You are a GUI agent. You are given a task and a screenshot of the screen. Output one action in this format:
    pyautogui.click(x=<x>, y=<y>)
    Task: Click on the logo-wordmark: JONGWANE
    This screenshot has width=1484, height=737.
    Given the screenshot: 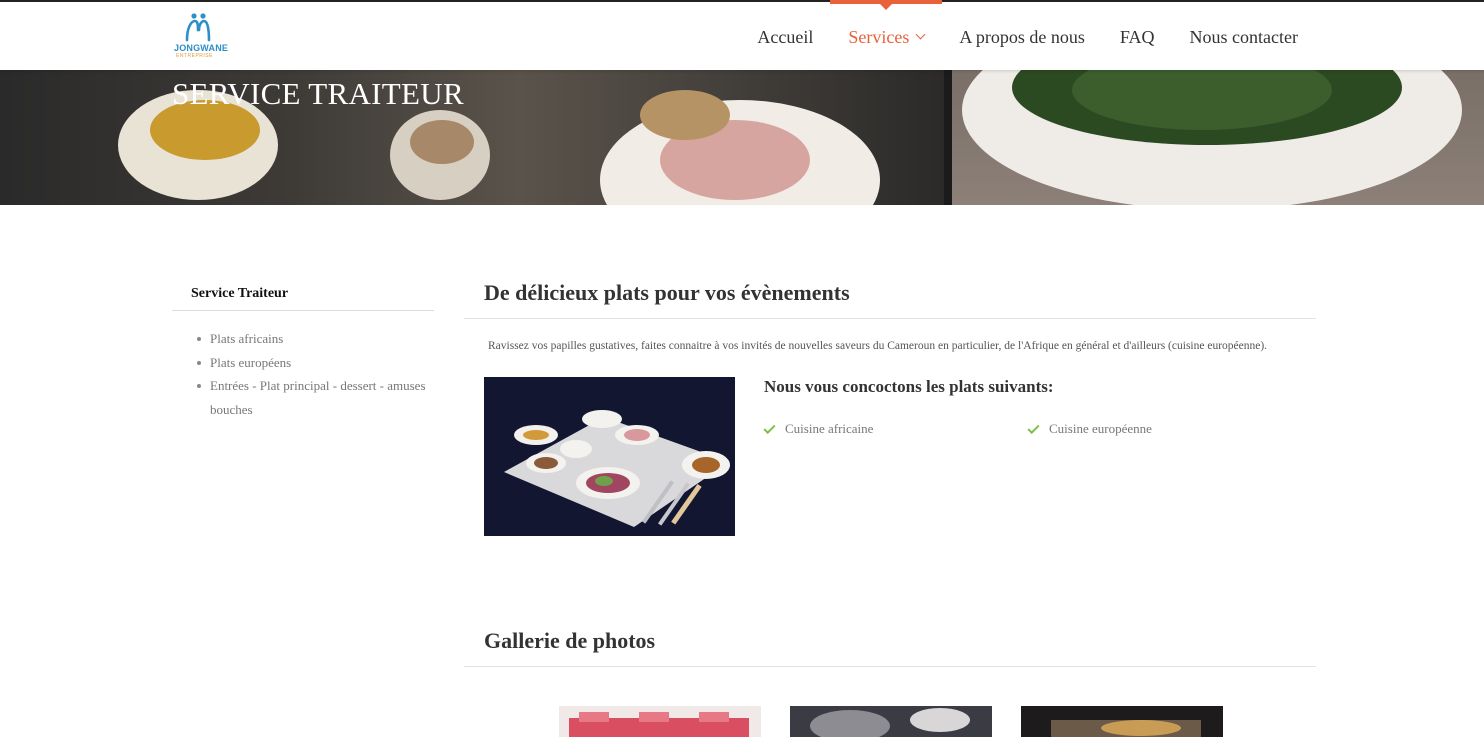 What is the action you would take?
    pyautogui.click(x=201, y=48)
    